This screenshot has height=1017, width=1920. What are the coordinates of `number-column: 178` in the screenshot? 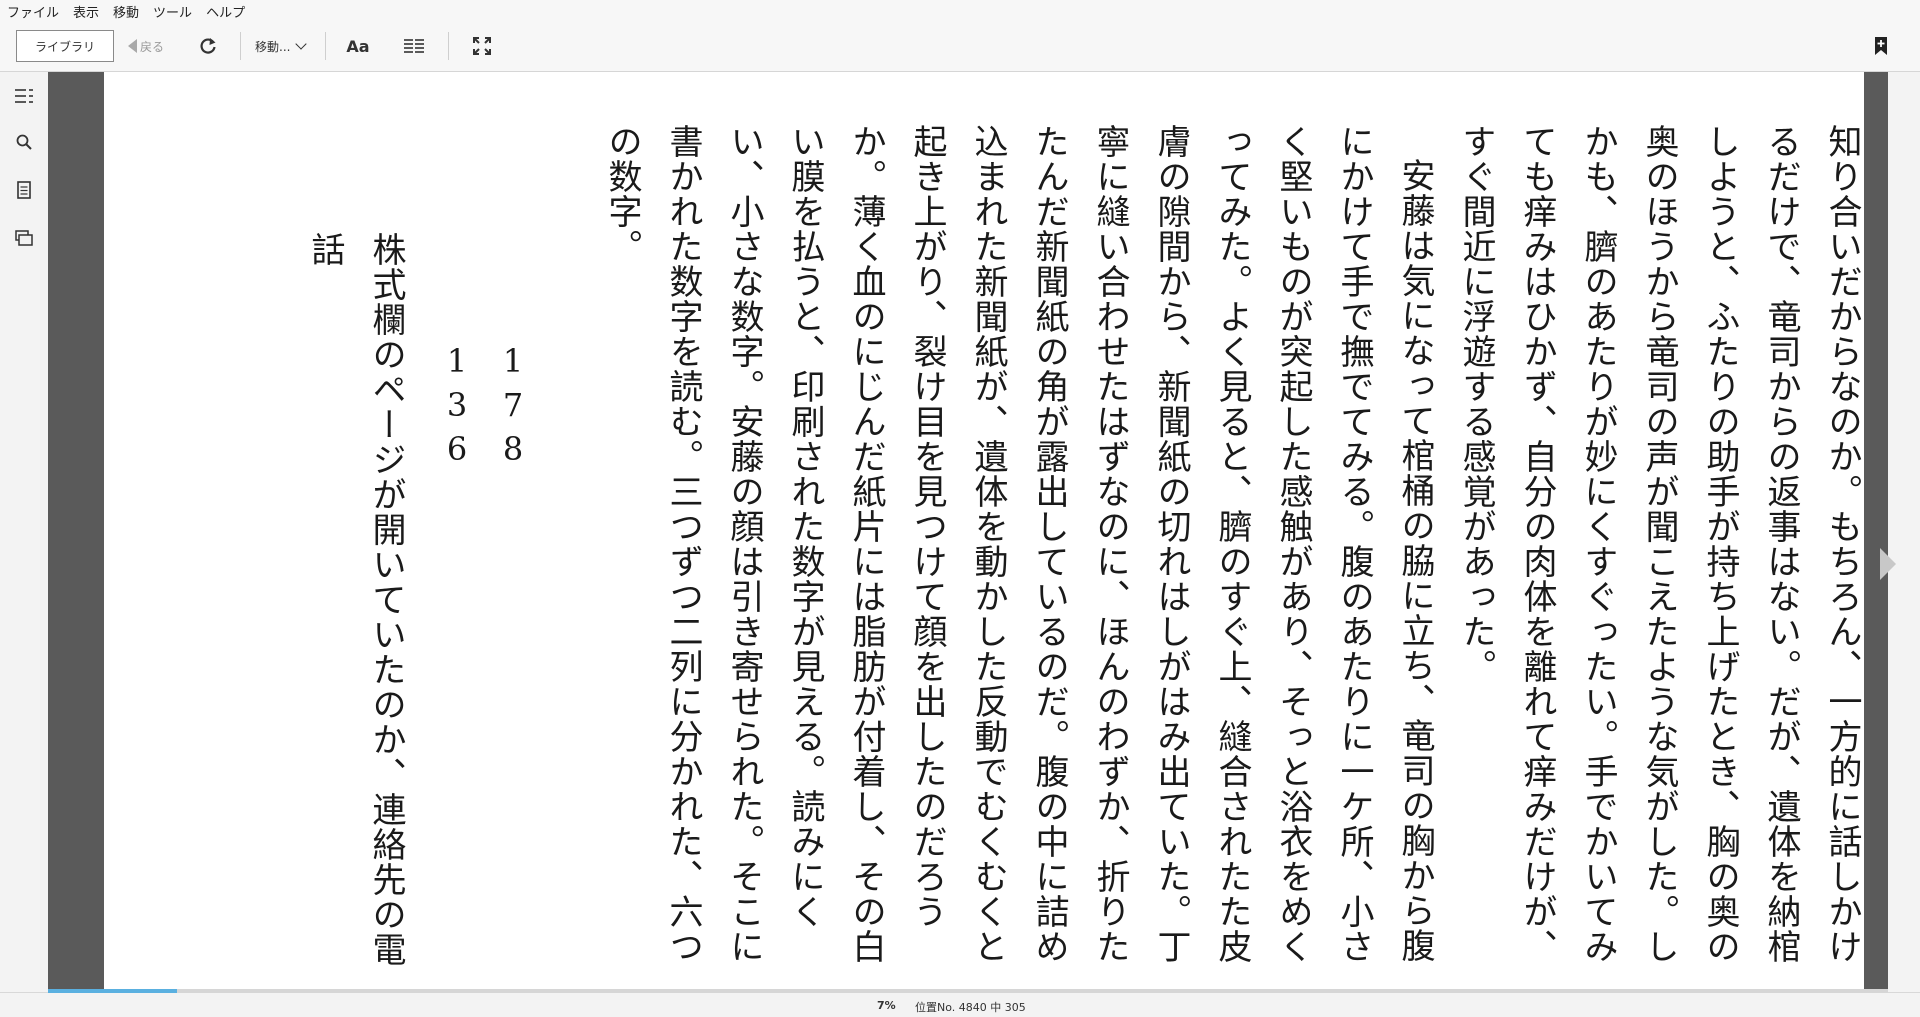 It's located at (513, 408).